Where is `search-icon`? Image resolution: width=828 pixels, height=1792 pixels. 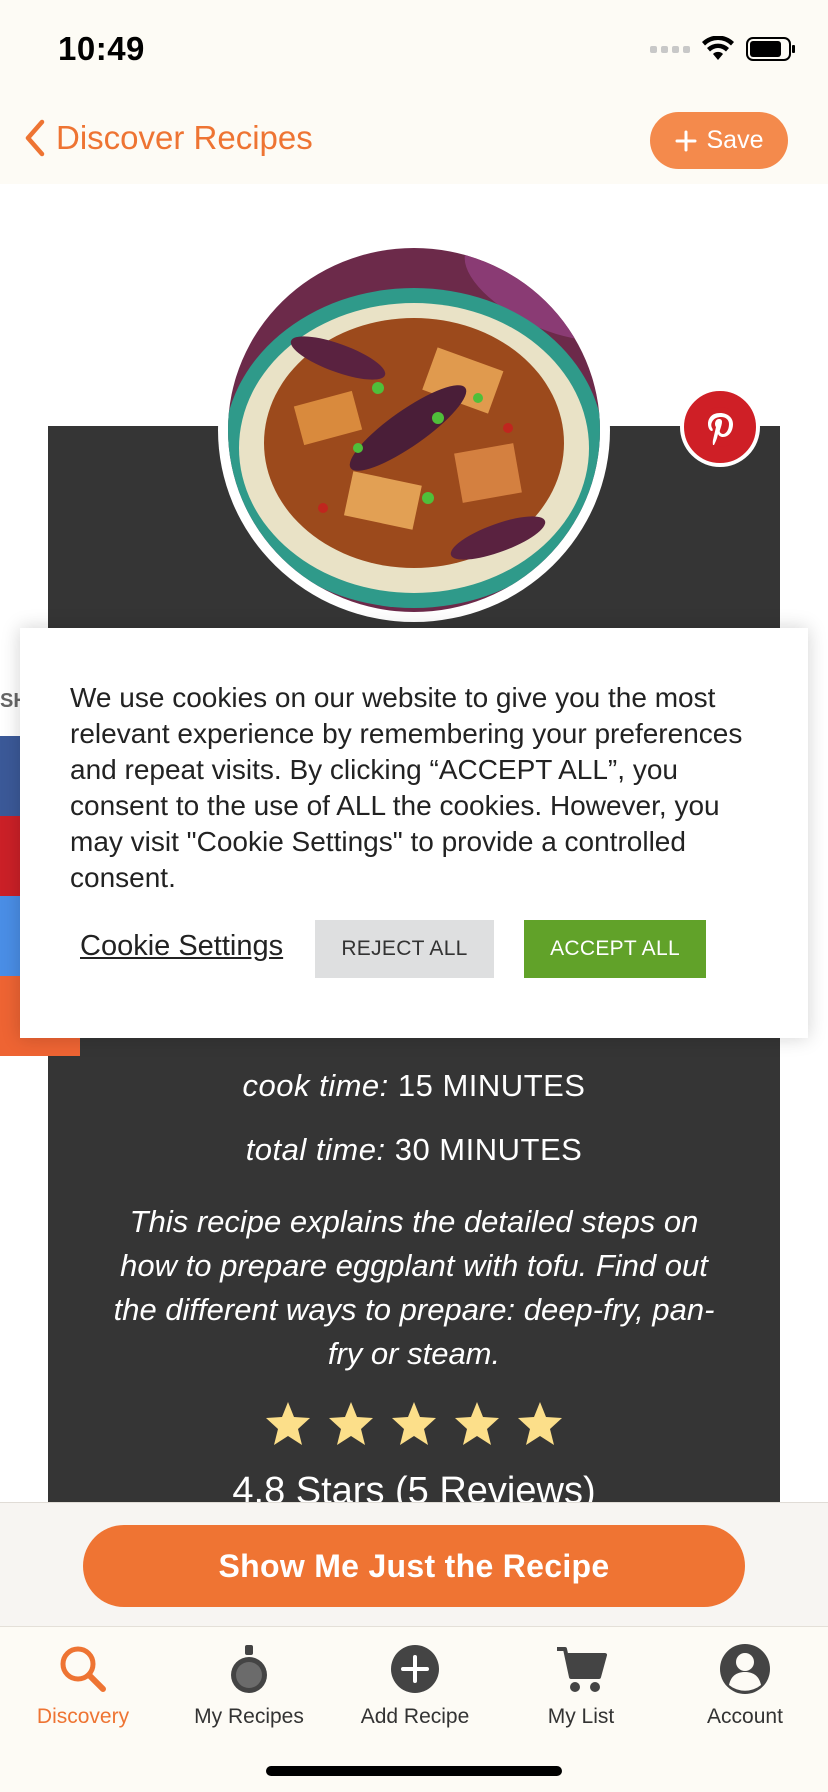 search-icon is located at coordinates (83, 1669).